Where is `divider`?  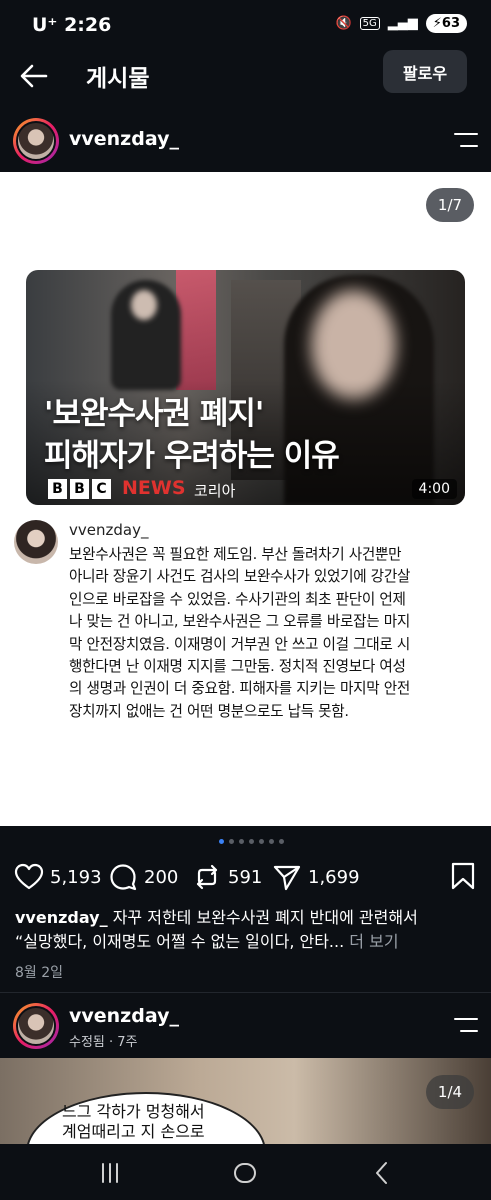 divider is located at coordinates (245, 992).